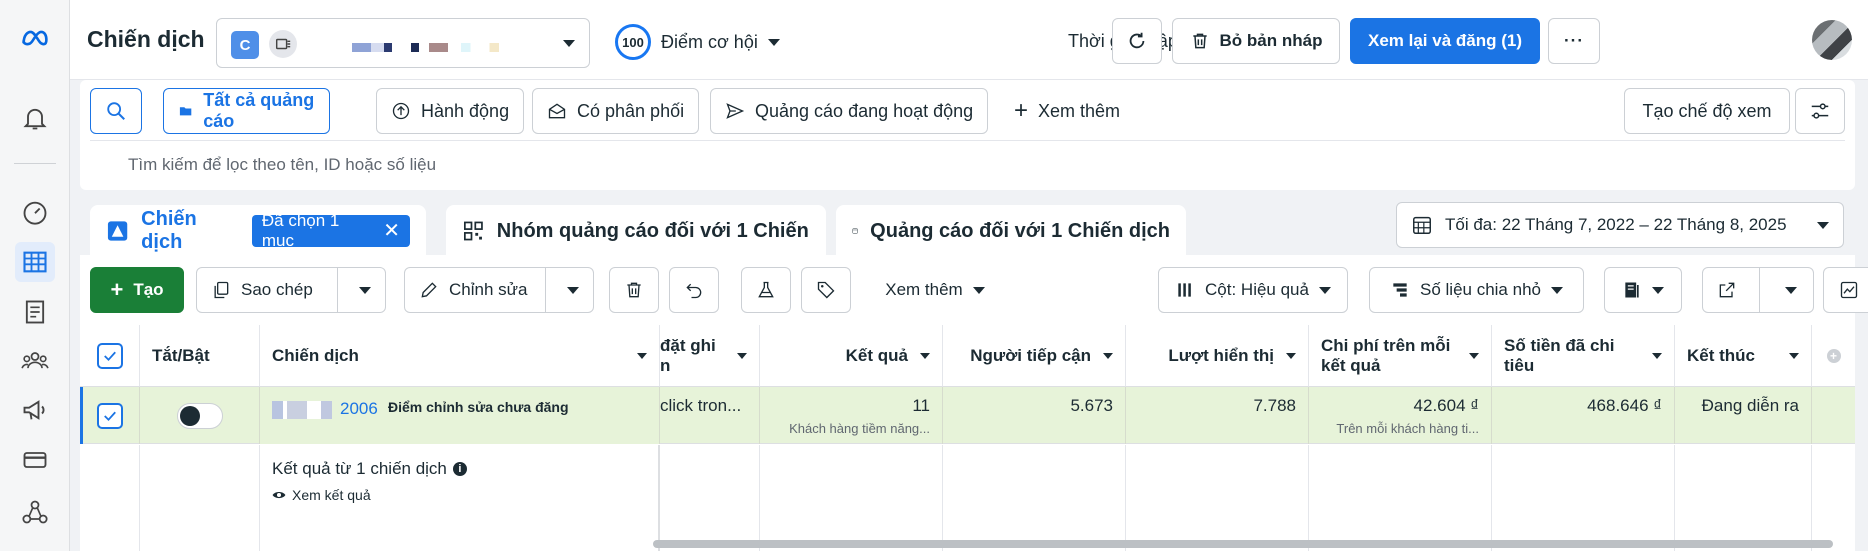 This screenshot has height=551, width=1868. I want to click on column-header-cost-per-result: Chi phí trên mỗi kết quả, so click(1400, 356).